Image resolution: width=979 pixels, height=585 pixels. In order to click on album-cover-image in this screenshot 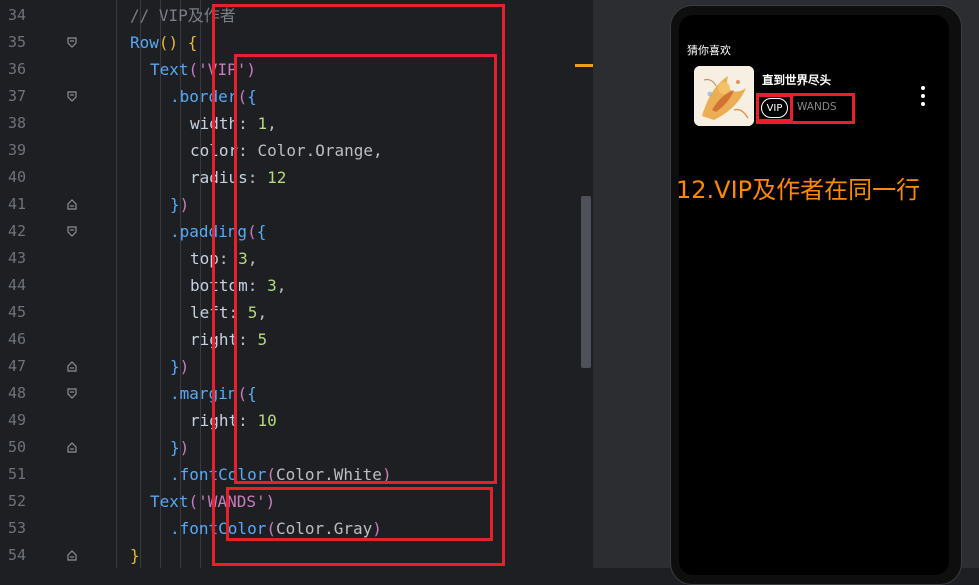, I will do `click(724, 96)`.